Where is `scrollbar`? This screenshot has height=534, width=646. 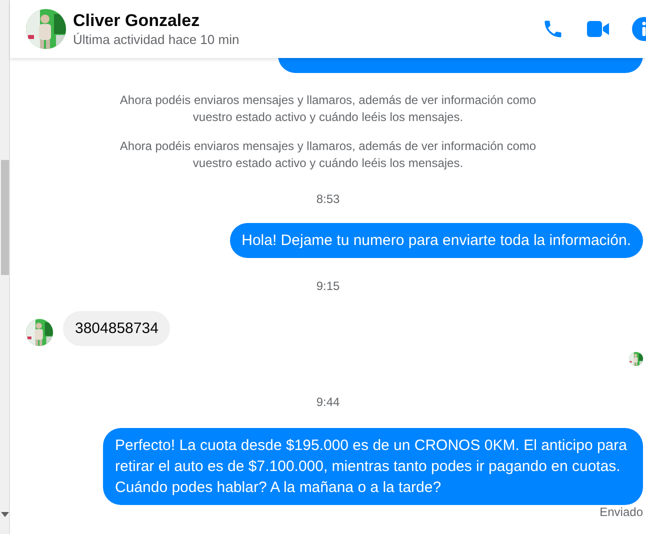
scrollbar is located at coordinates (5, 267).